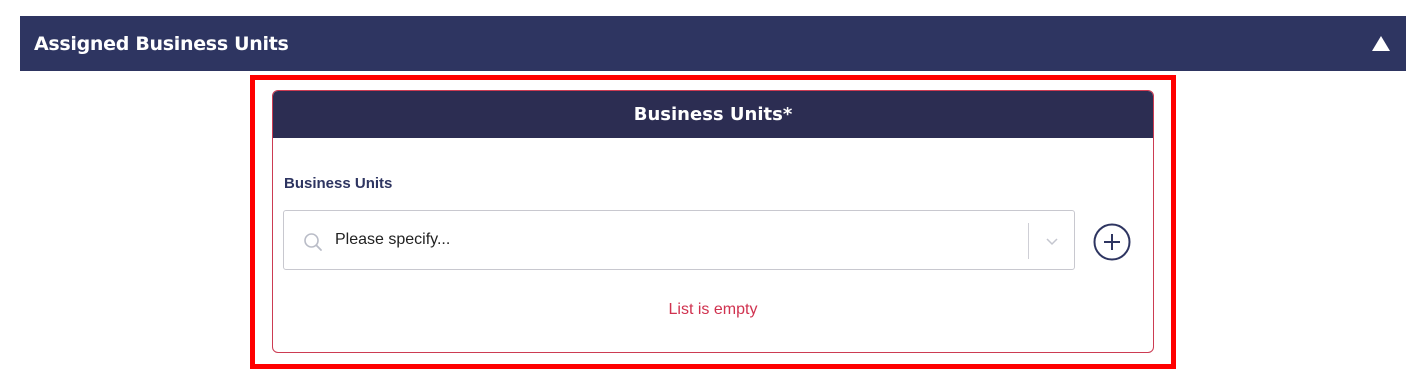 This screenshot has height=384, width=1424. What do you see at coordinates (1381, 43) in the screenshot?
I see `collapse-triangle-icon` at bounding box center [1381, 43].